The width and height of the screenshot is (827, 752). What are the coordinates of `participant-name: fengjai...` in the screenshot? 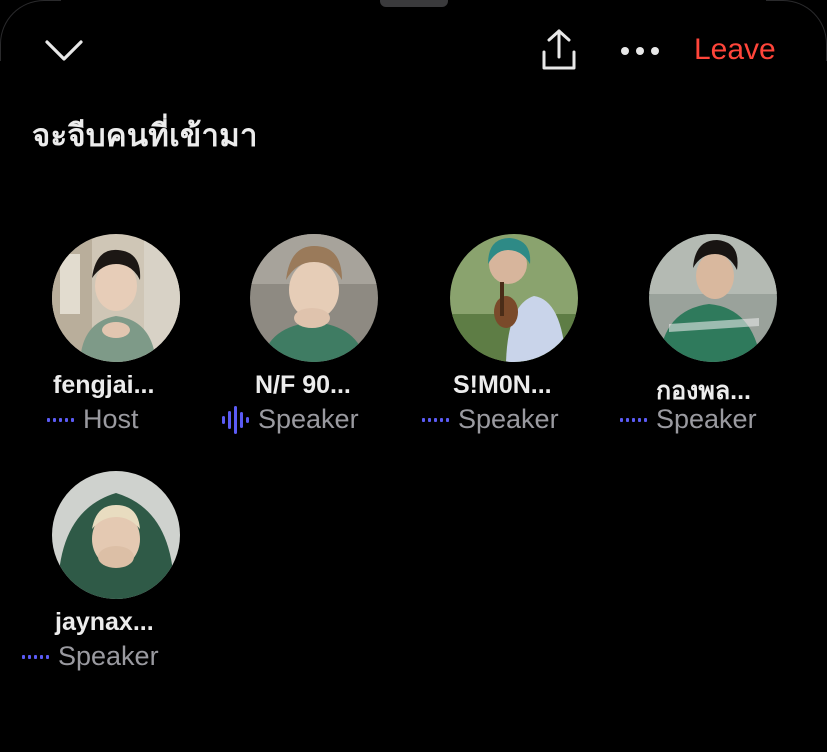 It's located at (104, 385).